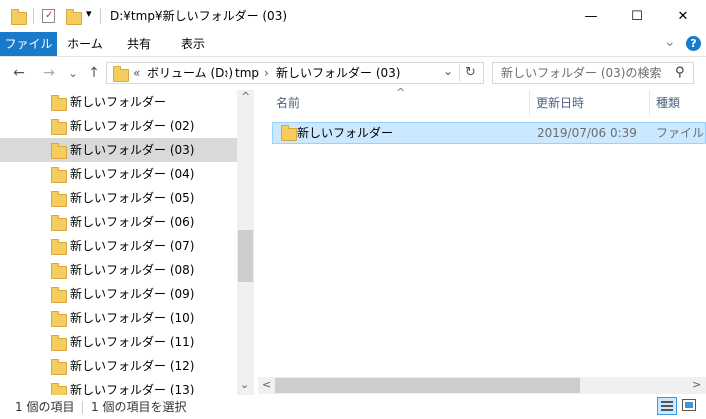 This screenshot has height=419, width=706. What do you see at coordinates (459, 73) in the screenshot?
I see `address-divider` at bounding box center [459, 73].